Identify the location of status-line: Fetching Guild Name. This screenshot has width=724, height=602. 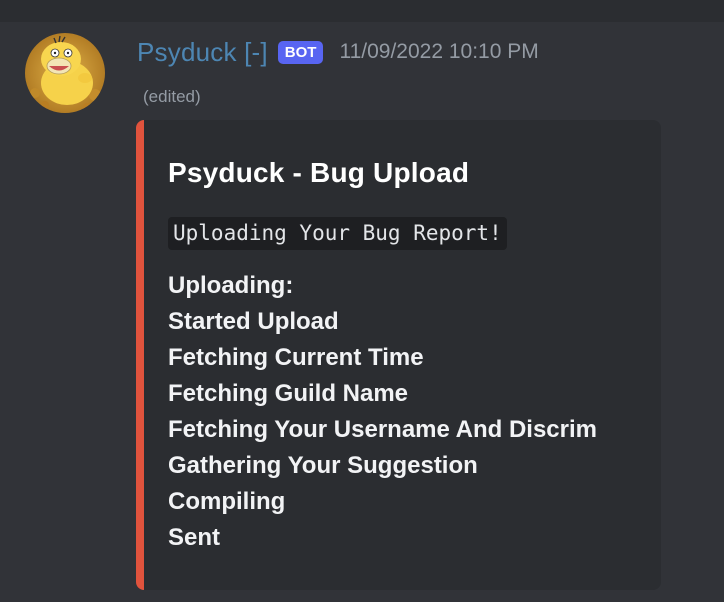
(288, 393).